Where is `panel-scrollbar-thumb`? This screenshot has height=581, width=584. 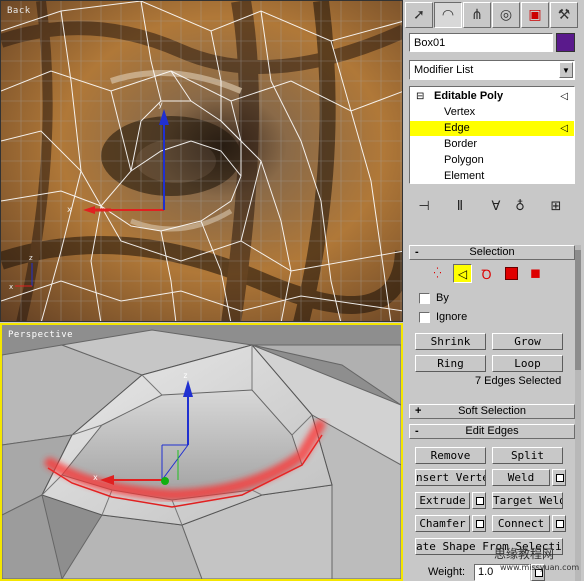
panel-scrollbar-thumb is located at coordinates (578, 310).